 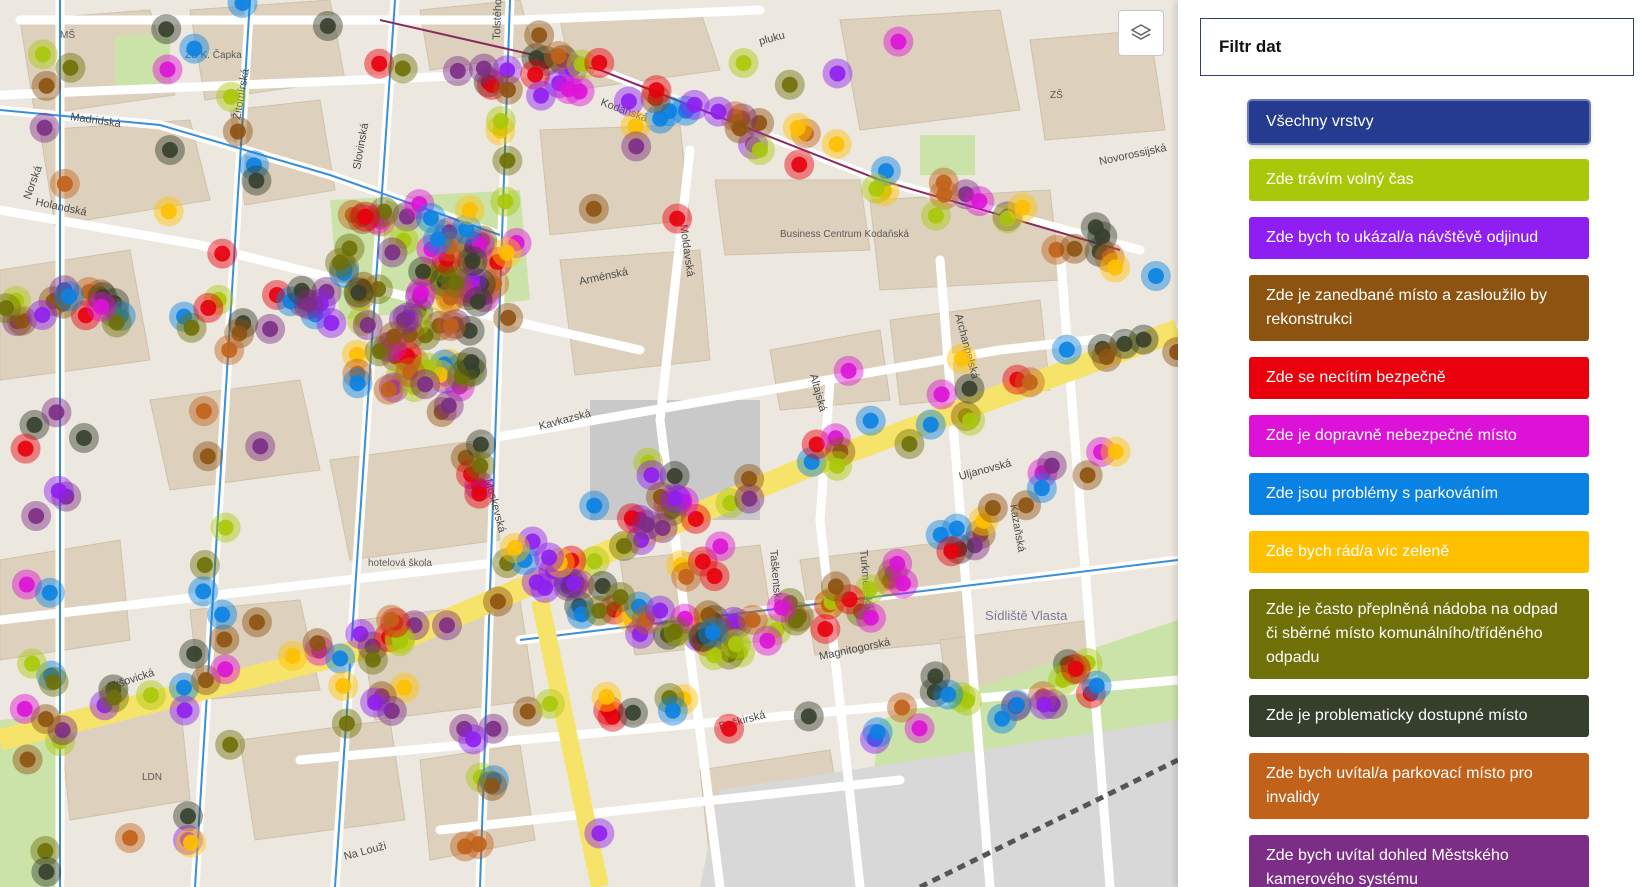 What do you see at coordinates (1419, 180) in the screenshot?
I see `filter-free-time: Zde trávím volný čas` at bounding box center [1419, 180].